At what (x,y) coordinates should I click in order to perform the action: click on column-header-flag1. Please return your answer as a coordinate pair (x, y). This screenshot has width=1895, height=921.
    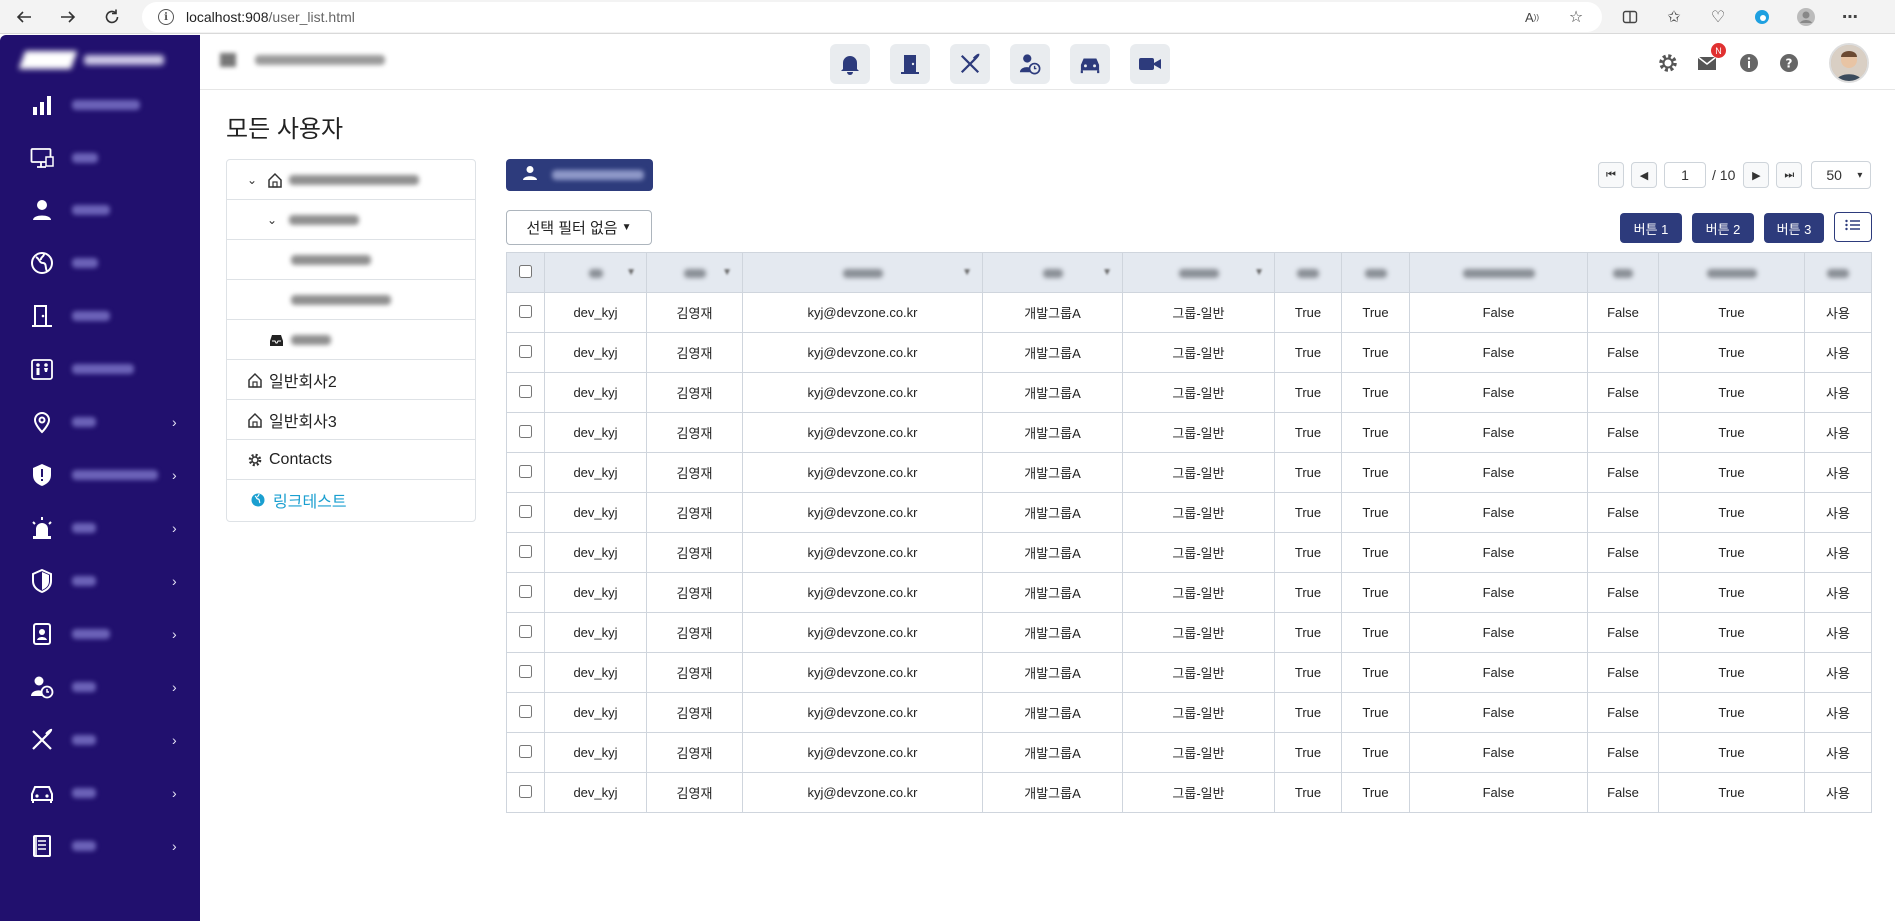
    Looking at the image, I should click on (1308, 272).